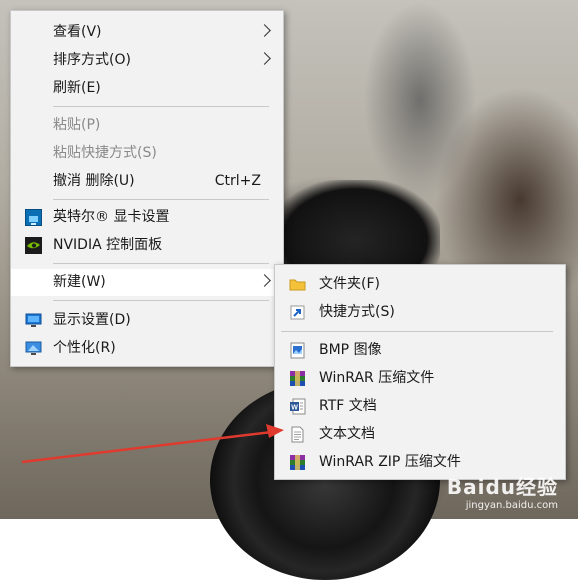 Image resolution: width=578 pixels, height=580 pixels. What do you see at coordinates (152, 444) in the screenshot?
I see `annotation-arrow` at bounding box center [152, 444].